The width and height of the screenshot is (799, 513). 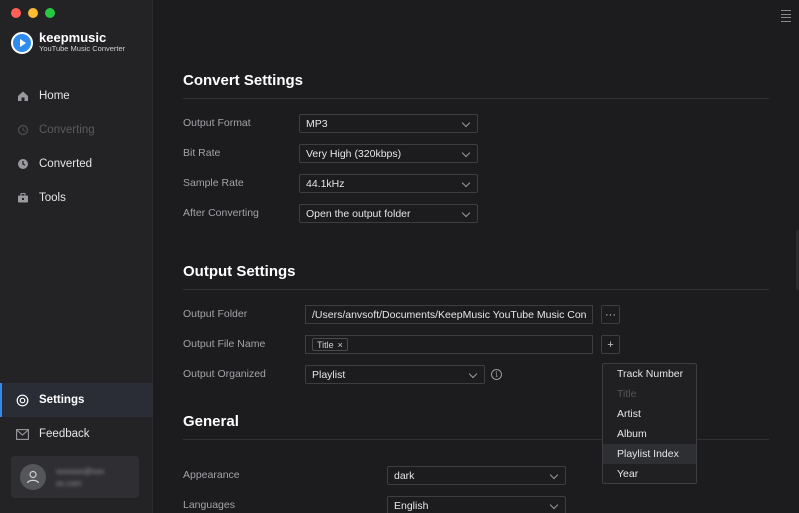 What do you see at coordinates (16, 13) in the screenshot?
I see `close-window-button` at bounding box center [16, 13].